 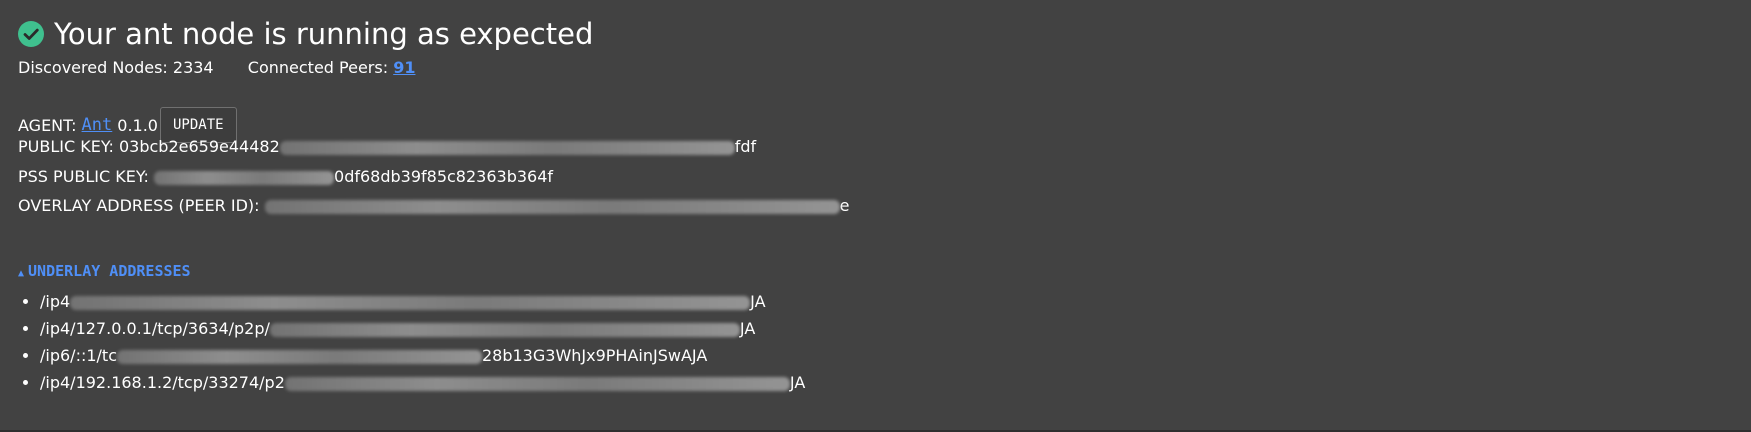 I want to click on list-item: /ip4/192.168.1.2/tcp/33274/p2 JA, so click(x=422, y=382).